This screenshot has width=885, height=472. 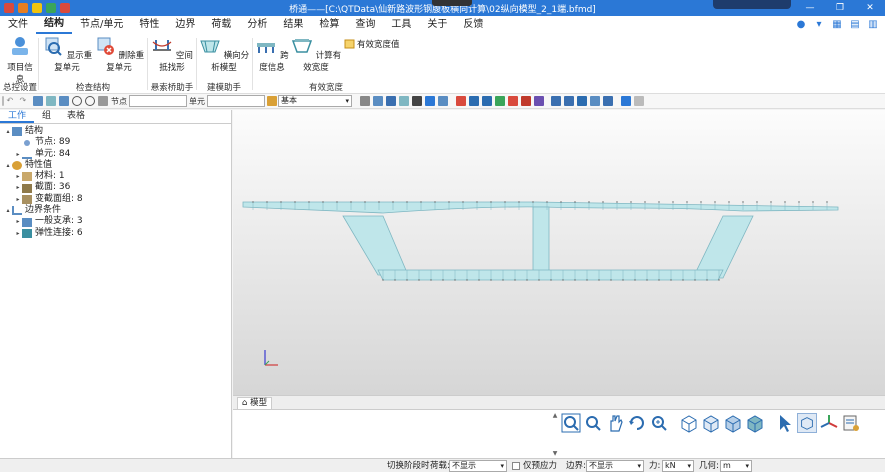 What do you see at coordinates (678, 466) in the screenshot?
I see `force-unit-select: kN` at bounding box center [678, 466].